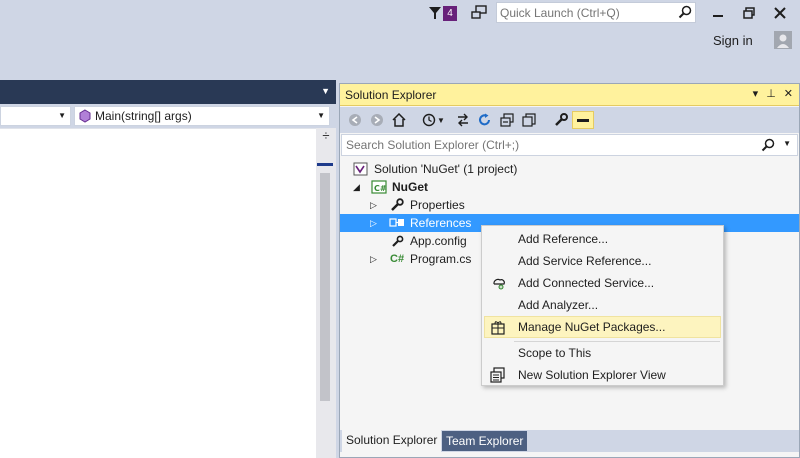  I want to click on restore-icon, so click(749, 13).